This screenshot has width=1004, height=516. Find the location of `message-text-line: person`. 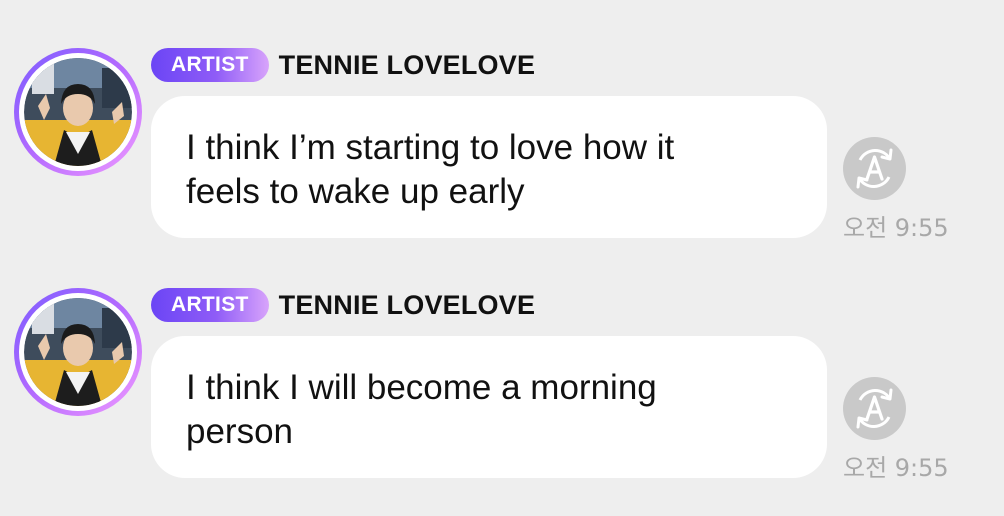

message-text-line: person is located at coordinates (240, 431).